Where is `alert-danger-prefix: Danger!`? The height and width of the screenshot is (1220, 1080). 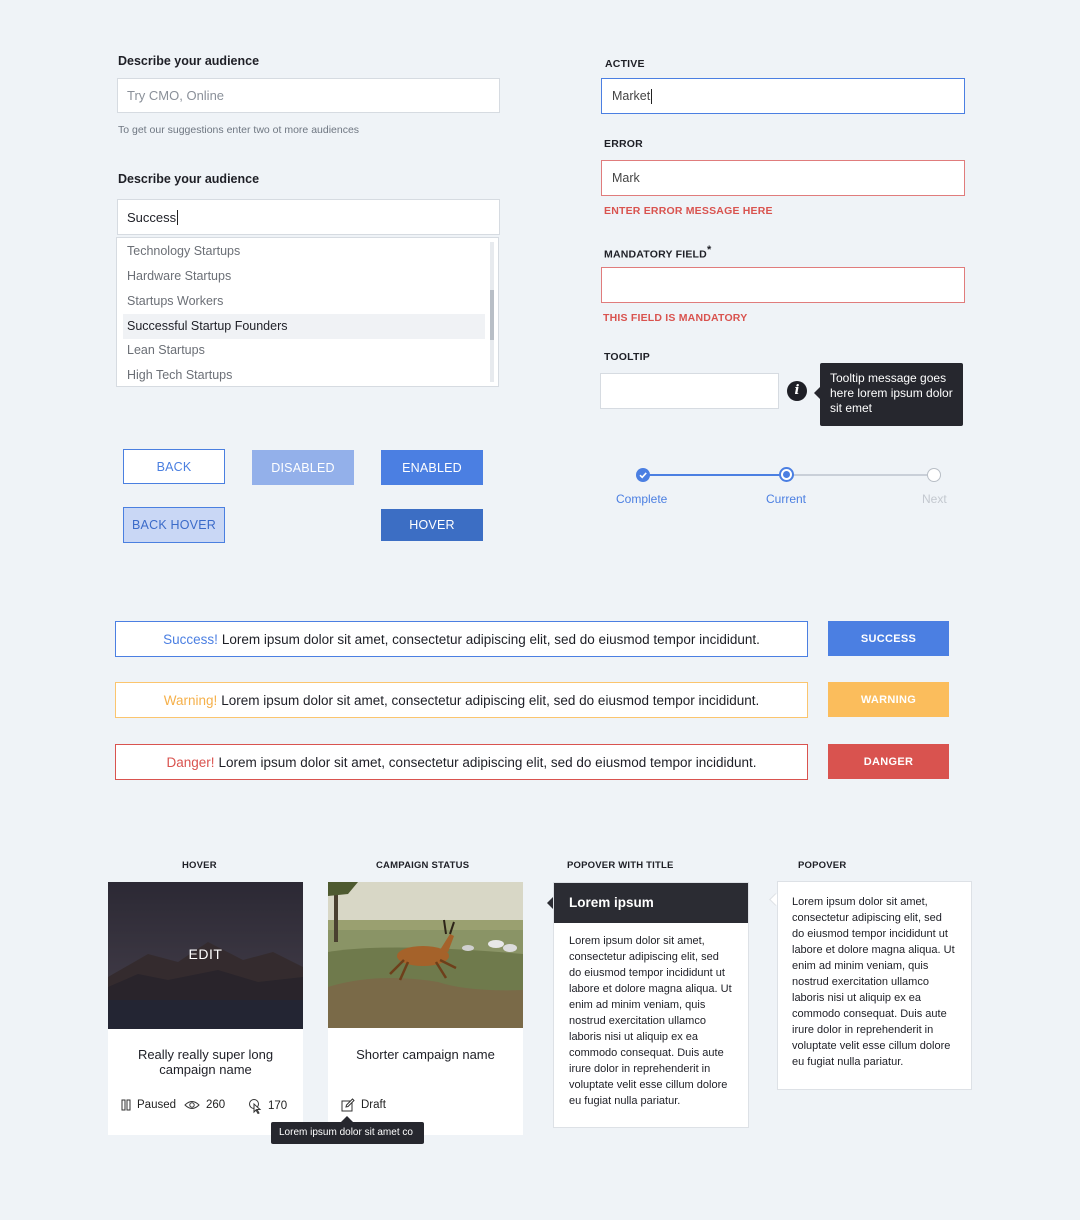
alert-danger-prefix: Danger! is located at coordinates (190, 762).